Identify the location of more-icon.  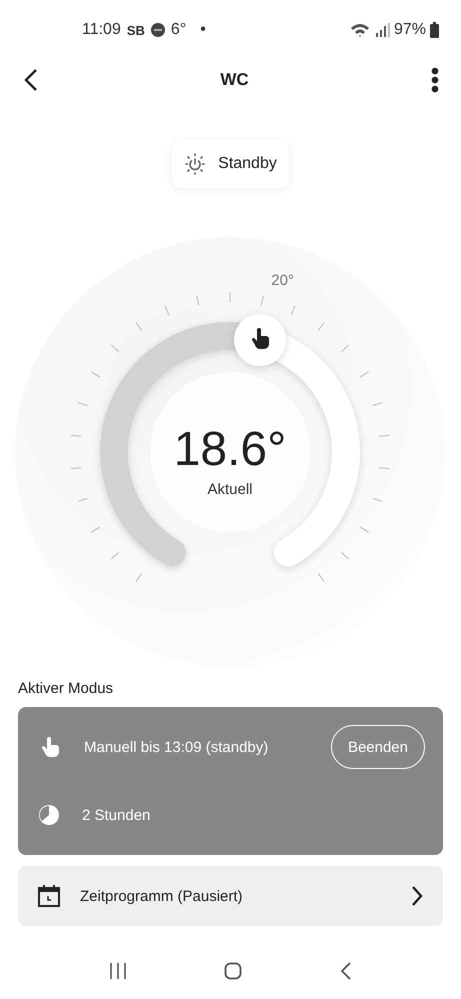
(435, 80).